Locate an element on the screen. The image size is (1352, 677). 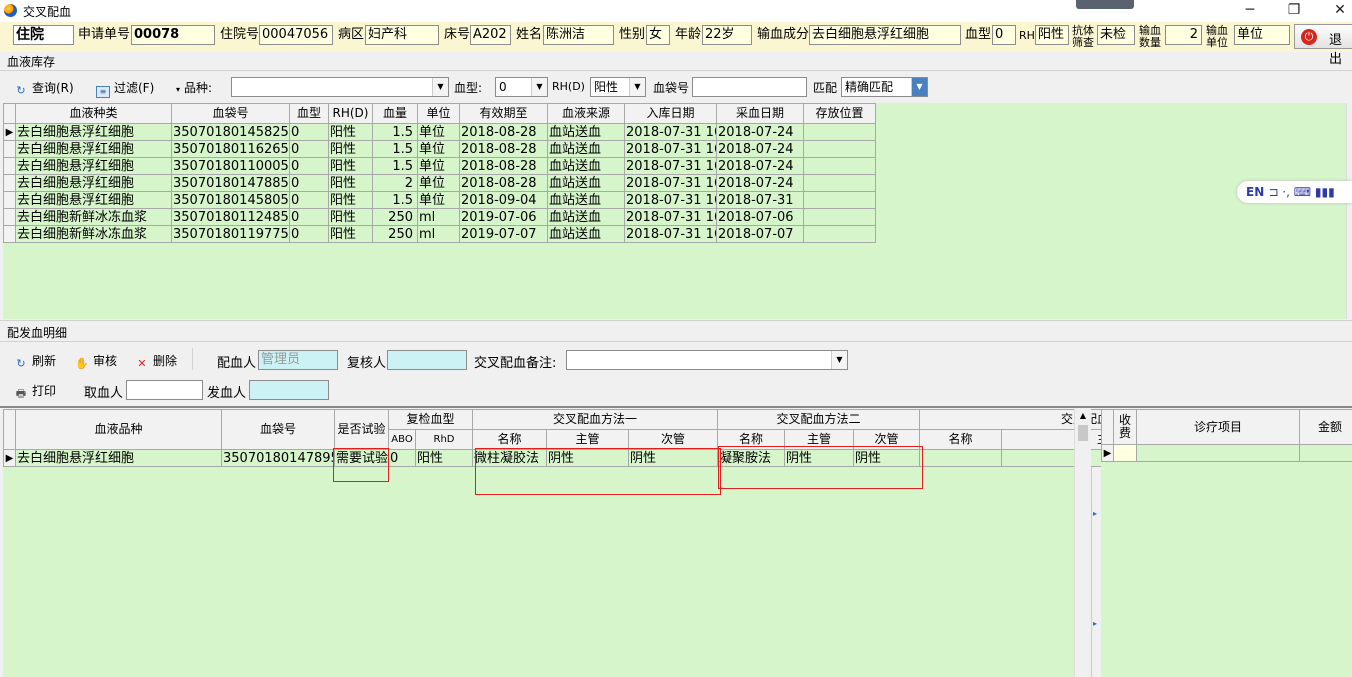
component-field: 去白细胞悬浮红细胞 is located at coordinates (885, 35).